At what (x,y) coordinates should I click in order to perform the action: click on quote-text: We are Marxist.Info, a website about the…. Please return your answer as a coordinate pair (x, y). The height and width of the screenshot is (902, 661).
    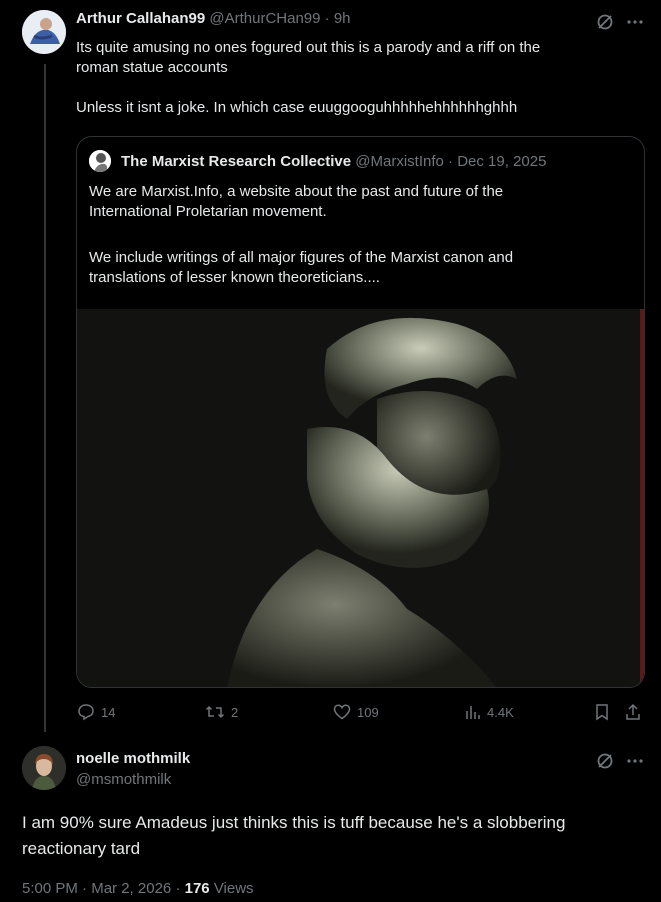
    Looking at the image, I should click on (361, 235).